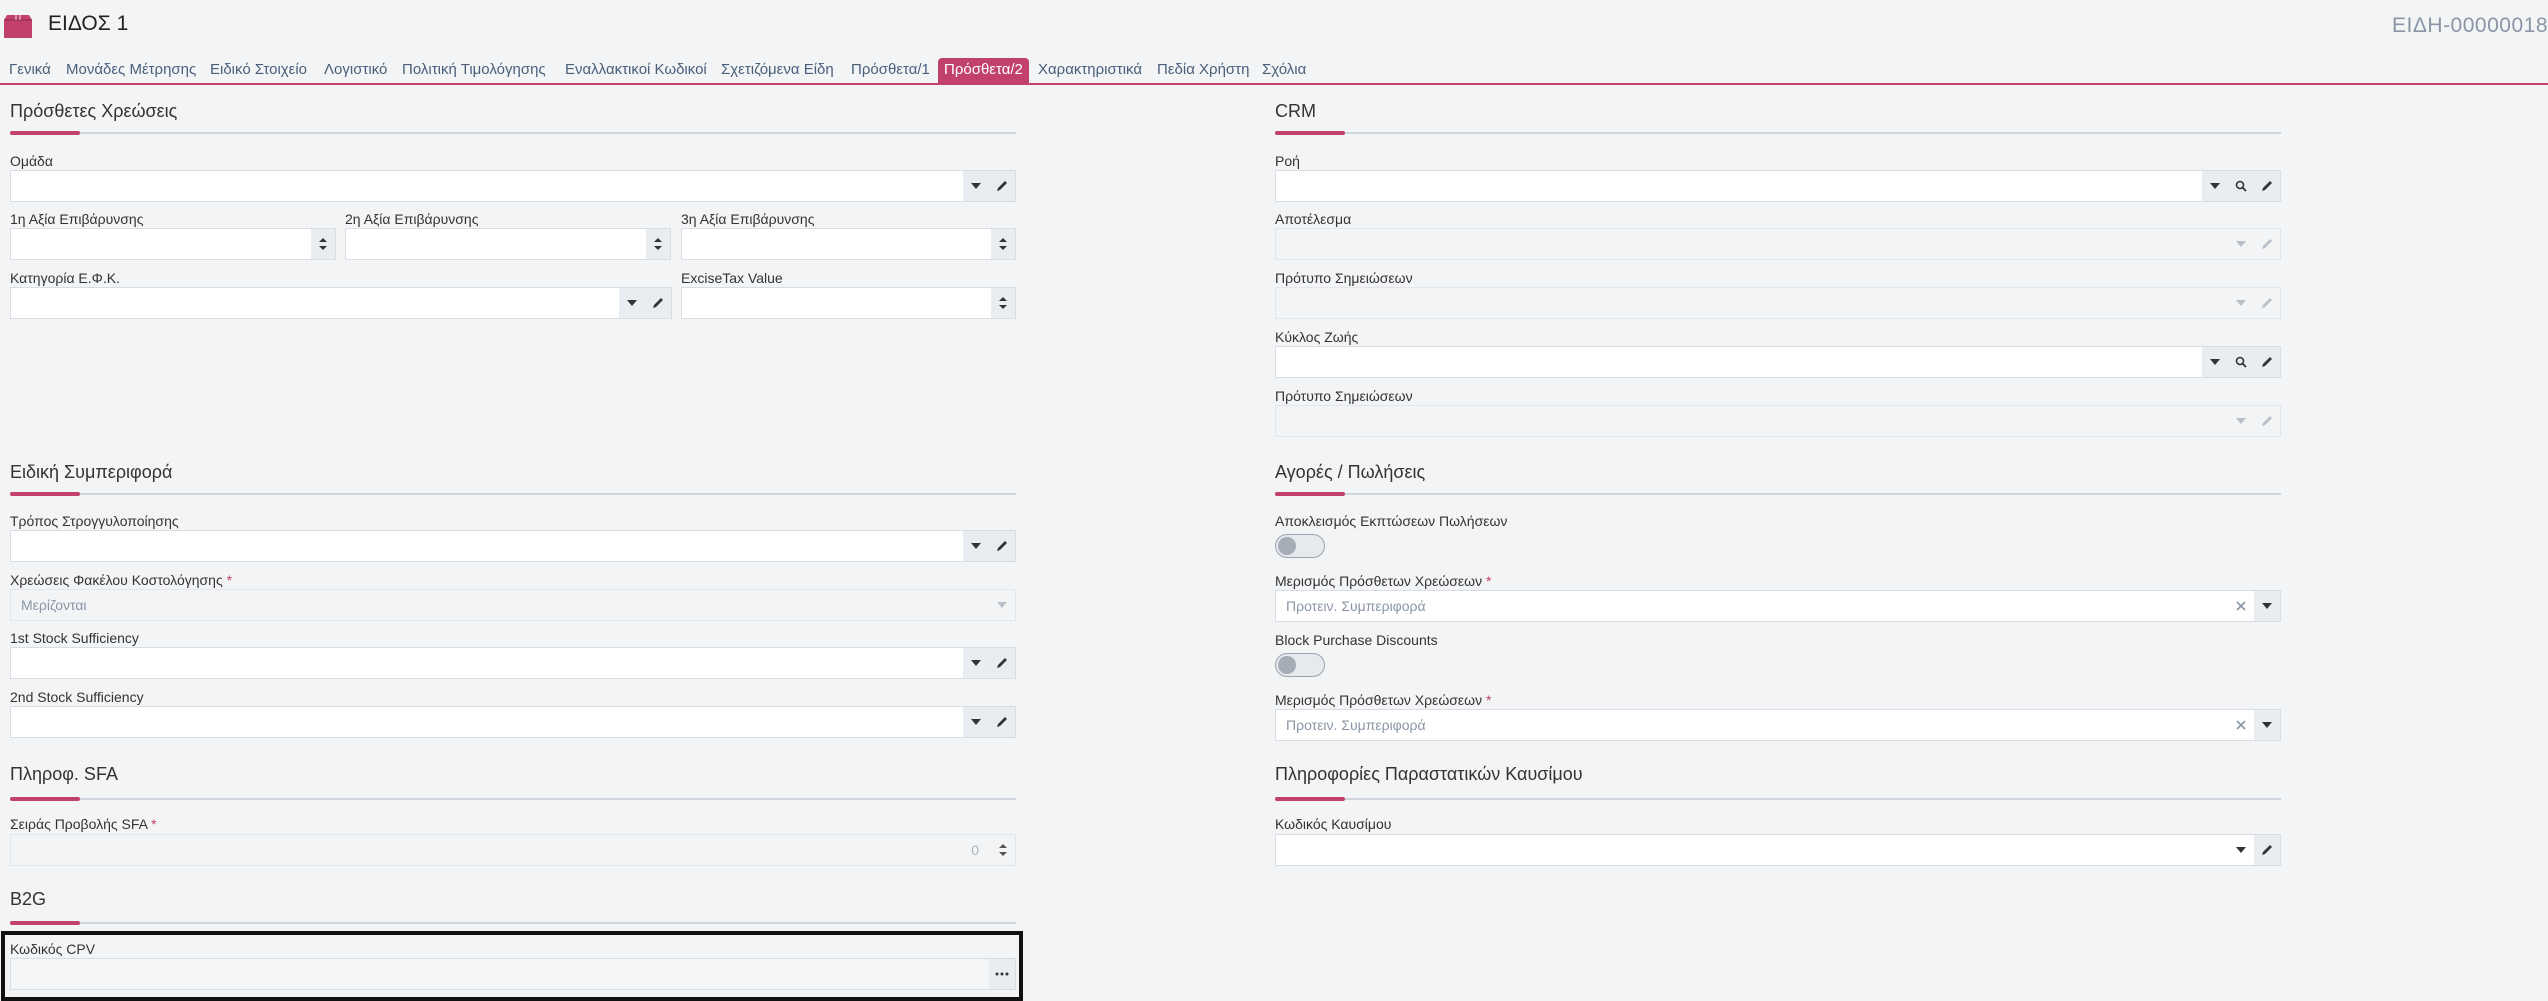  Describe the element at coordinates (30, 70) in the screenshot. I see `tab-general: Γενικά` at that location.